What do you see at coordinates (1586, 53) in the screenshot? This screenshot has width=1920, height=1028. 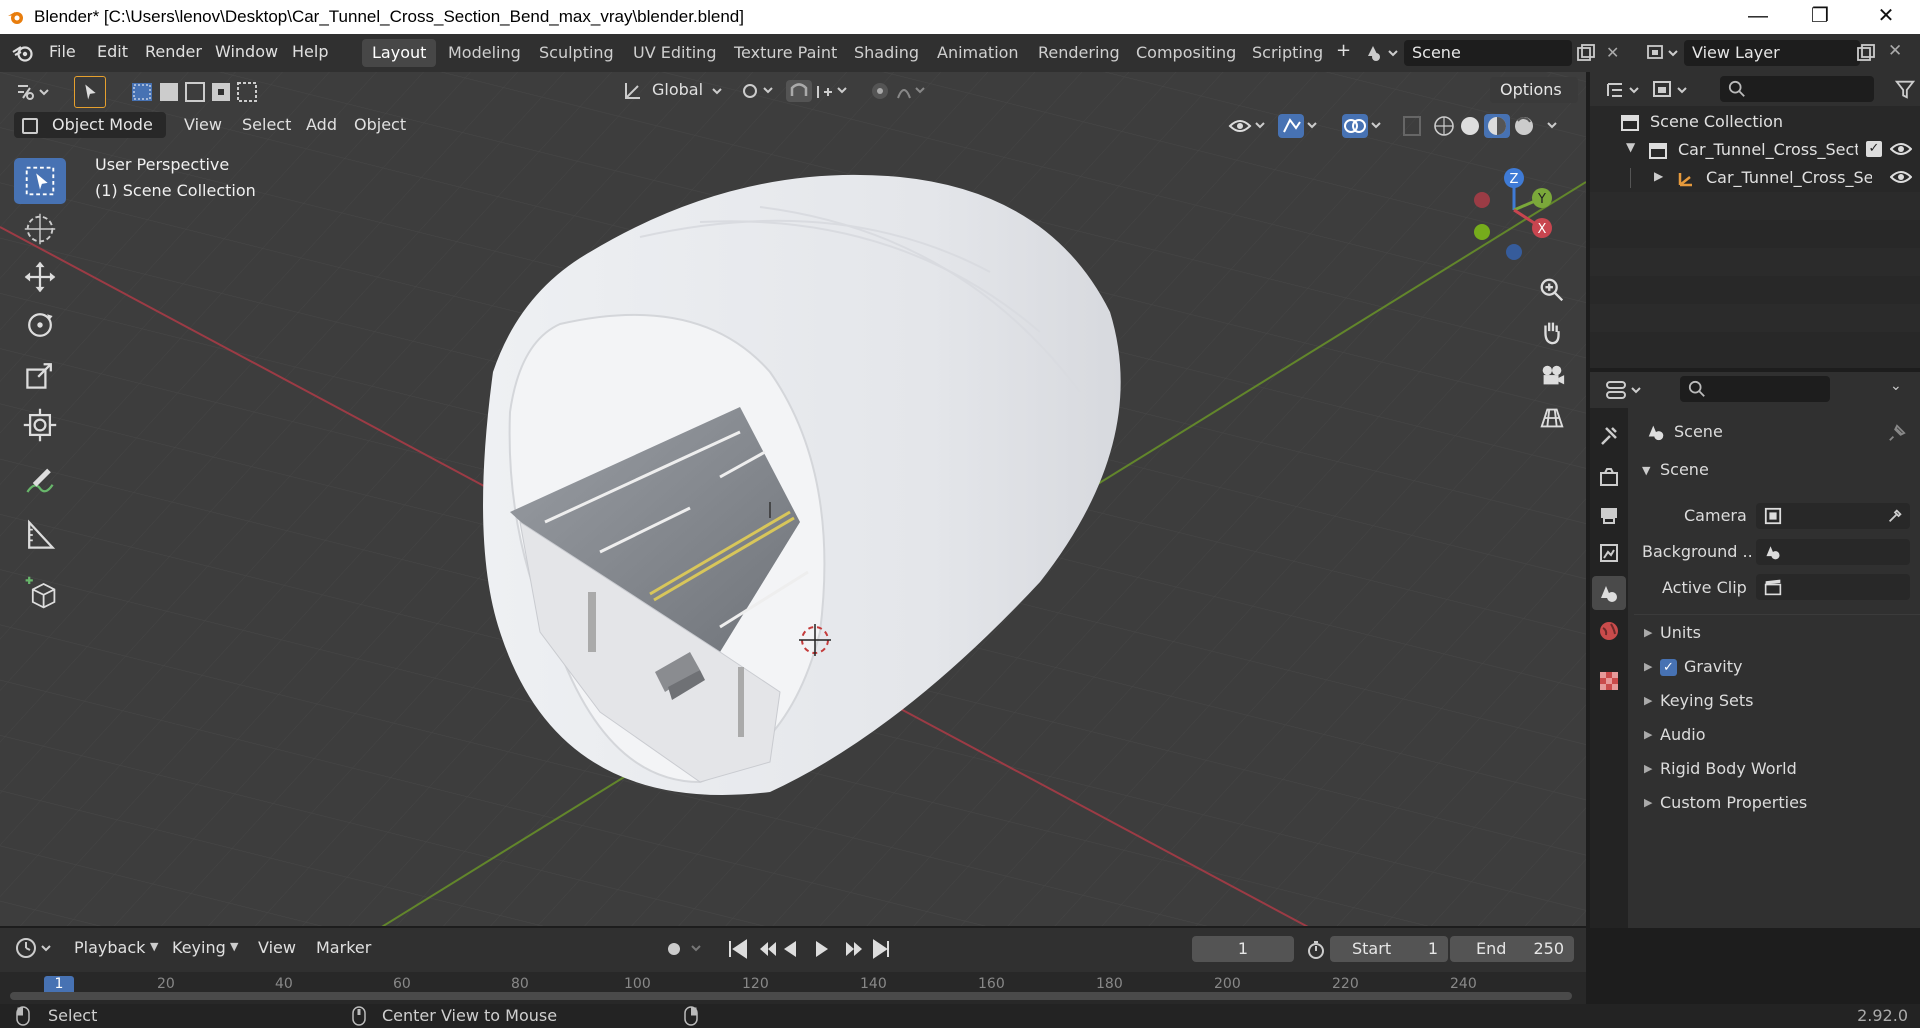 I see `new-scene-icon` at bounding box center [1586, 53].